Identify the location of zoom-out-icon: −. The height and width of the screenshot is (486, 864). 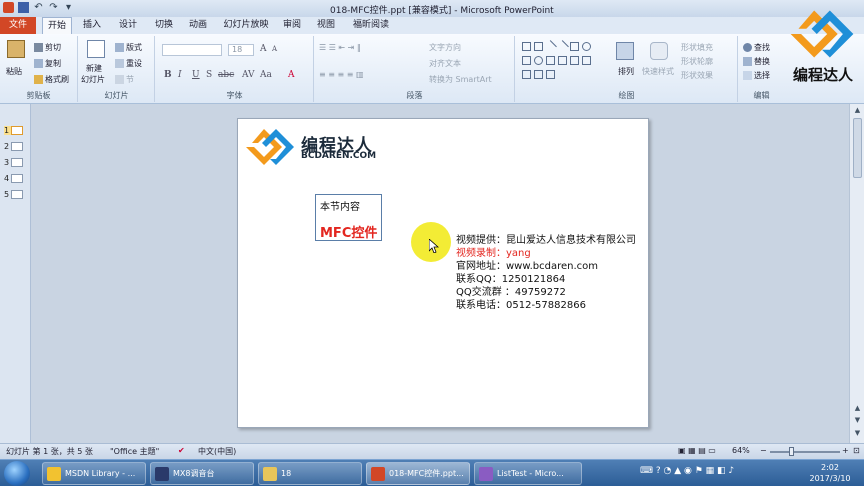
(763, 450).